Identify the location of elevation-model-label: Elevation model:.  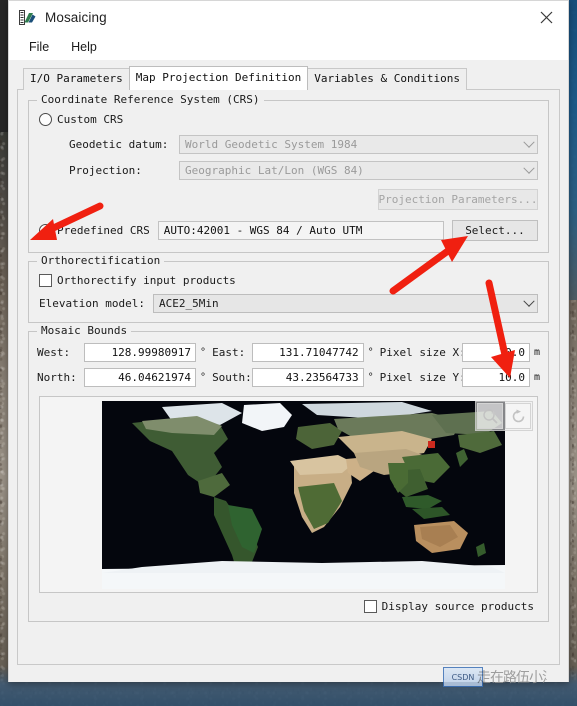
(92, 303).